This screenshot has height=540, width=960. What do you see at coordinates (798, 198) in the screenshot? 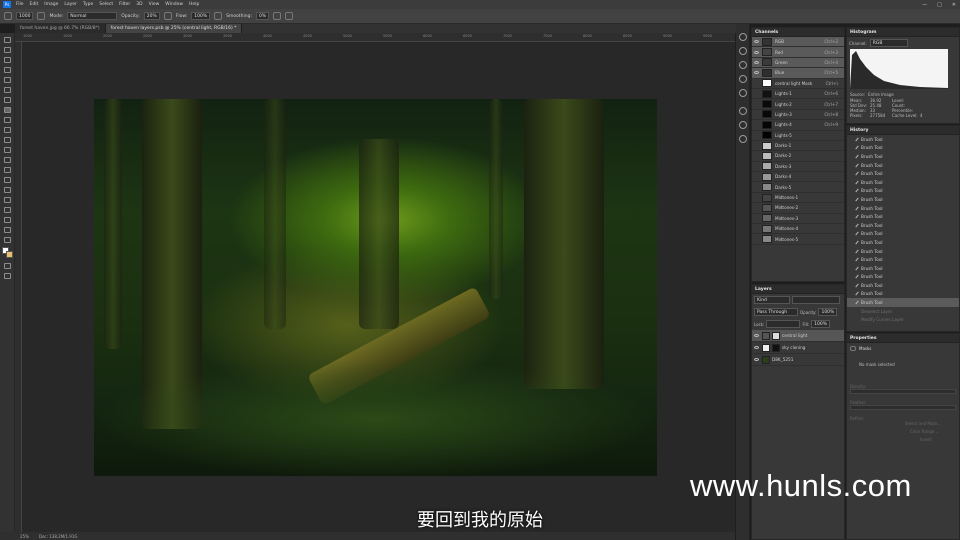
I see `channel-row: Midtones-1` at bounding box center [798, 198].